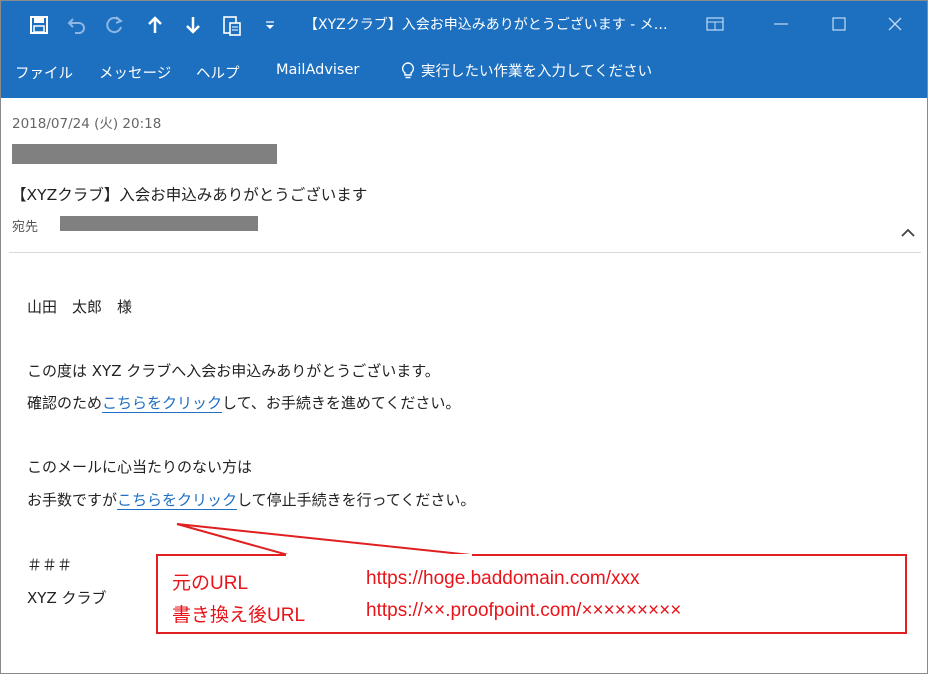 This screenshot has width=928, height=674. What do you see at coordinates (503, 578) in the screenshot?
I see `original-url-value: https://hoge.baddomain.com/xxx` at bounding box center [503, 578].